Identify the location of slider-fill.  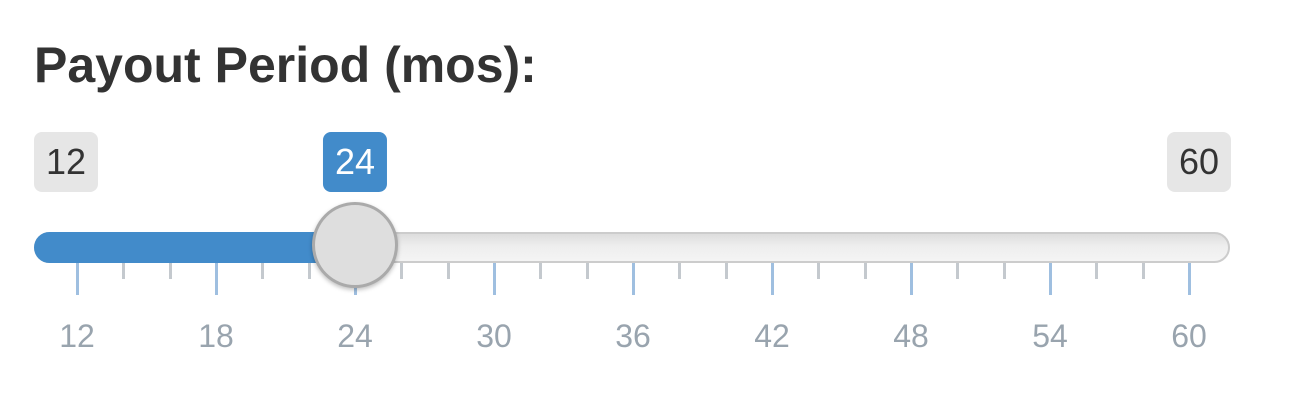
(194, 247).